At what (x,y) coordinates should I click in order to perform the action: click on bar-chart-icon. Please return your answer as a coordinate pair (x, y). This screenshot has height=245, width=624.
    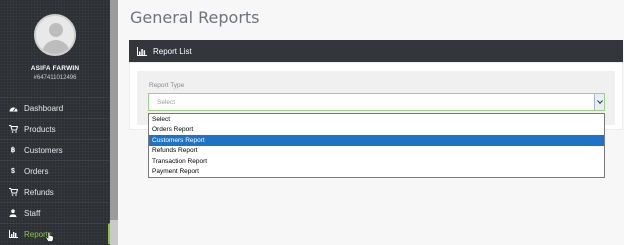
    Looking at the image, I should click on (142, 51).